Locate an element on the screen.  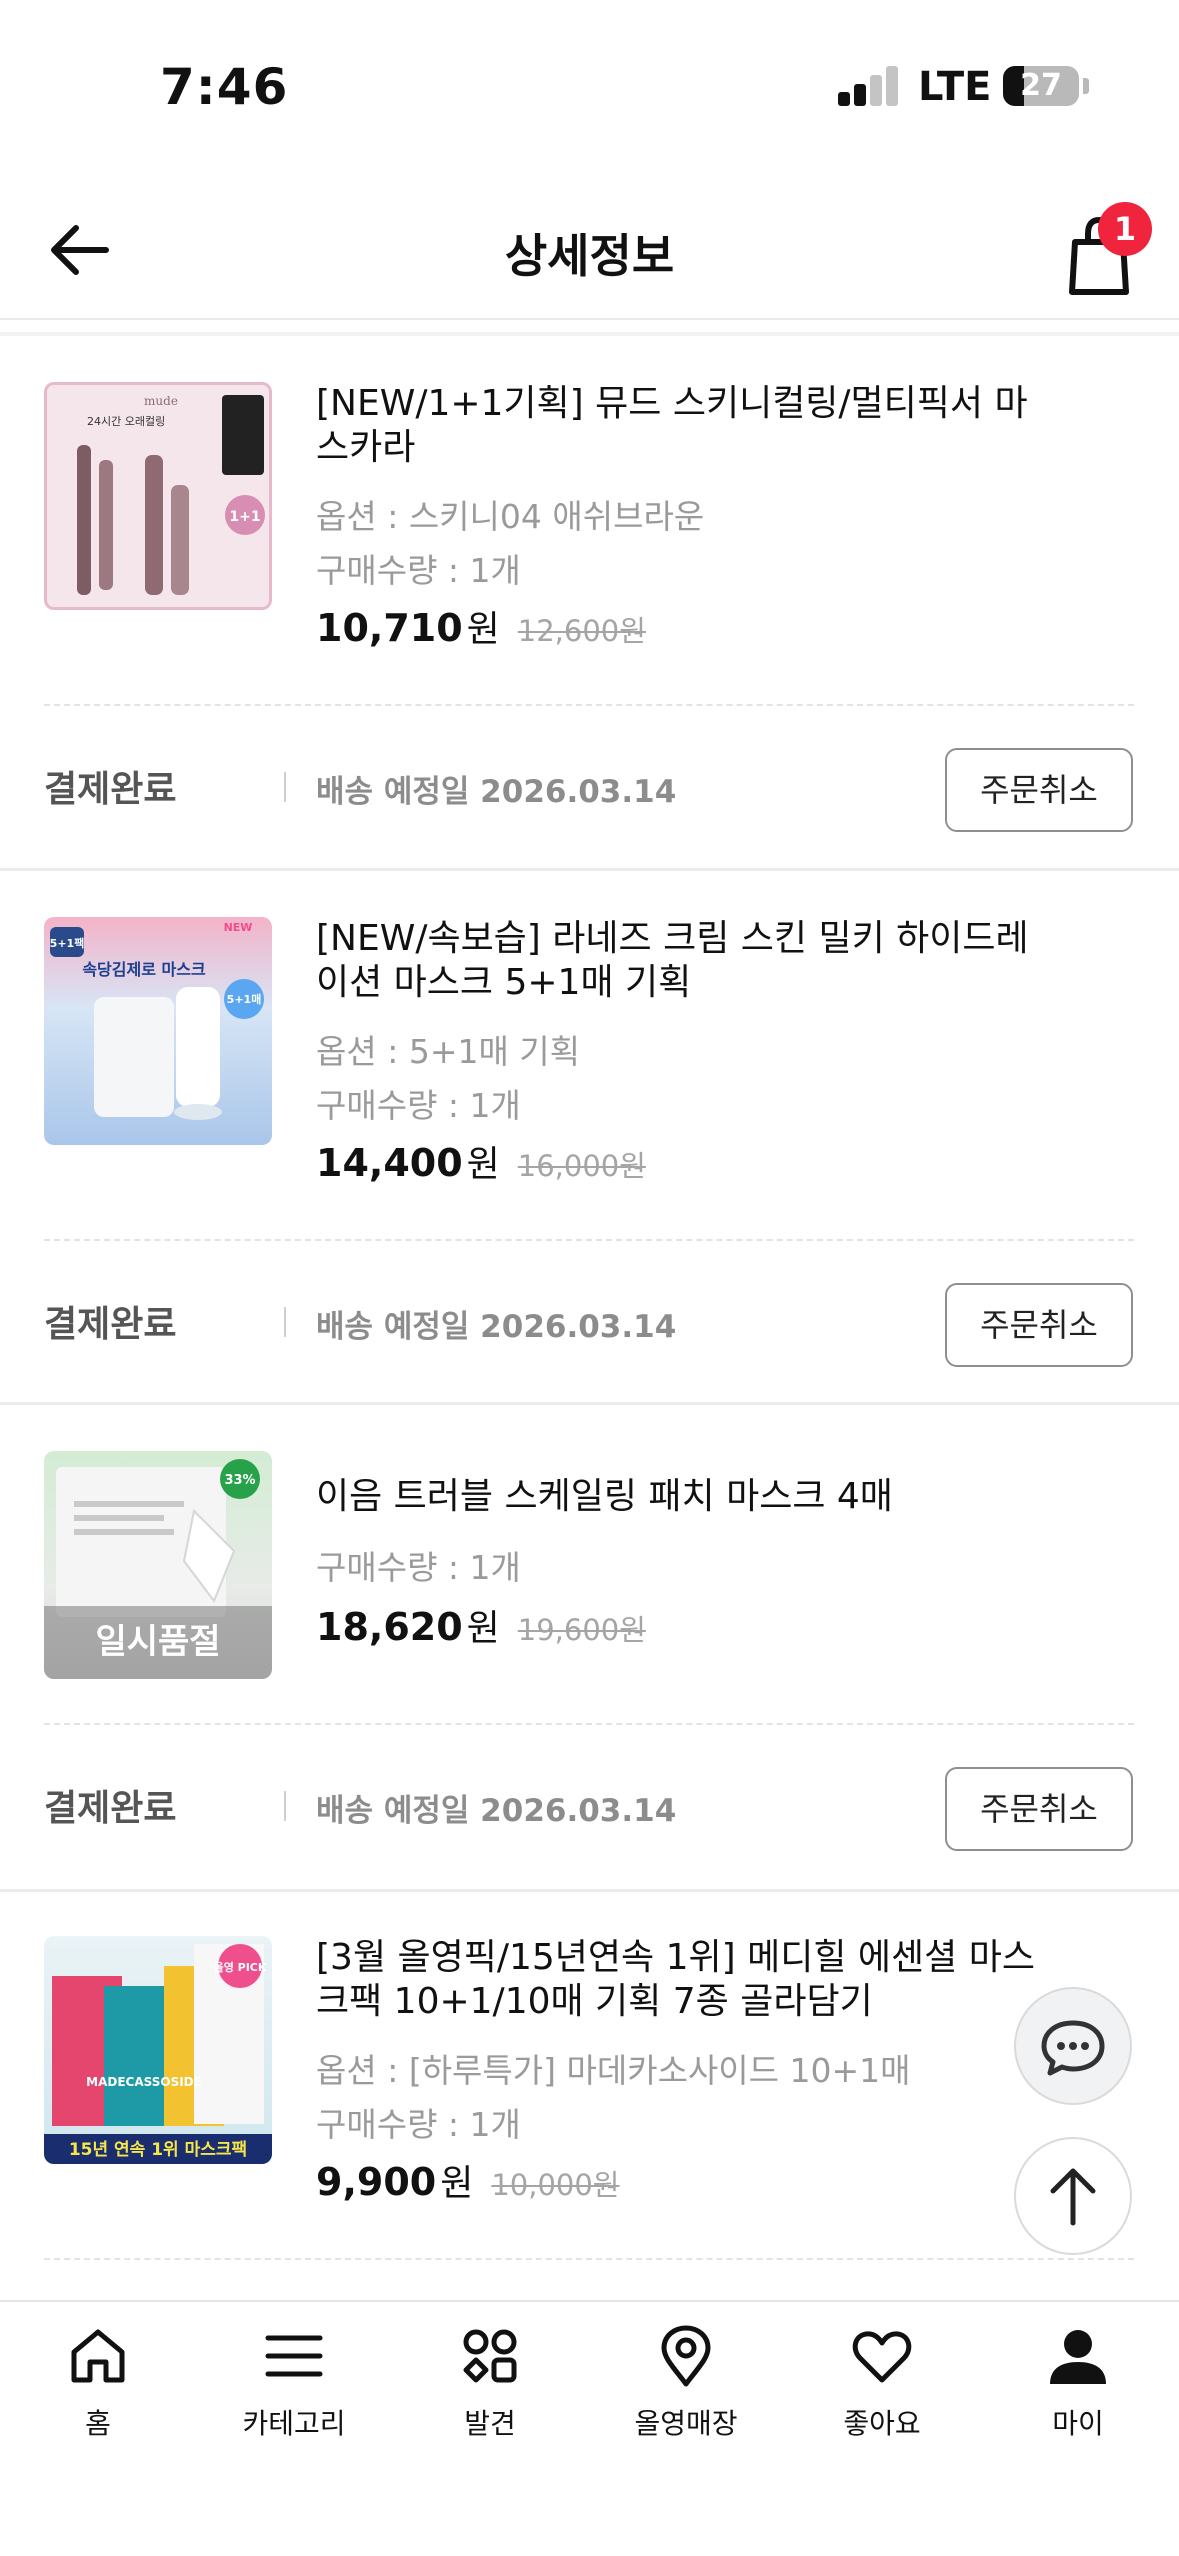
price-row: 9,900 원 10,000원 is located at coordinates (467, 2180).